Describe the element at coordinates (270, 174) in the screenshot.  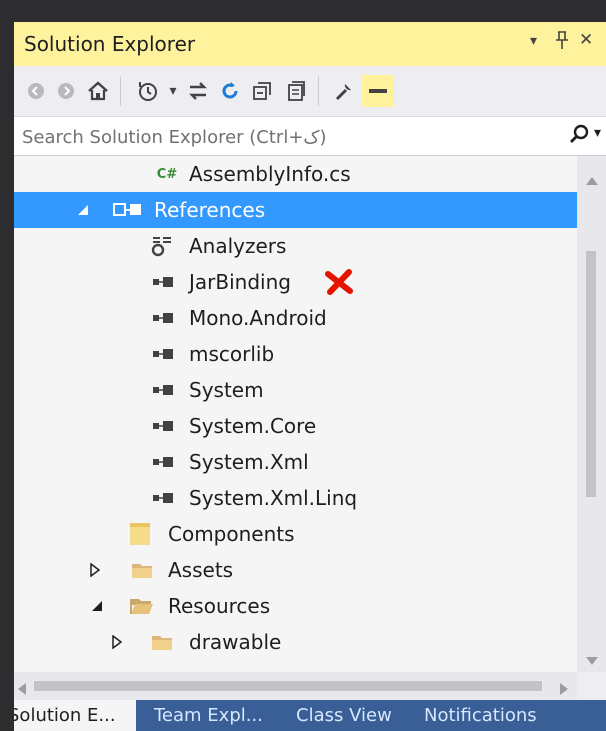
I see `tree-item-label: AssemblyInfo.cs` at that location.